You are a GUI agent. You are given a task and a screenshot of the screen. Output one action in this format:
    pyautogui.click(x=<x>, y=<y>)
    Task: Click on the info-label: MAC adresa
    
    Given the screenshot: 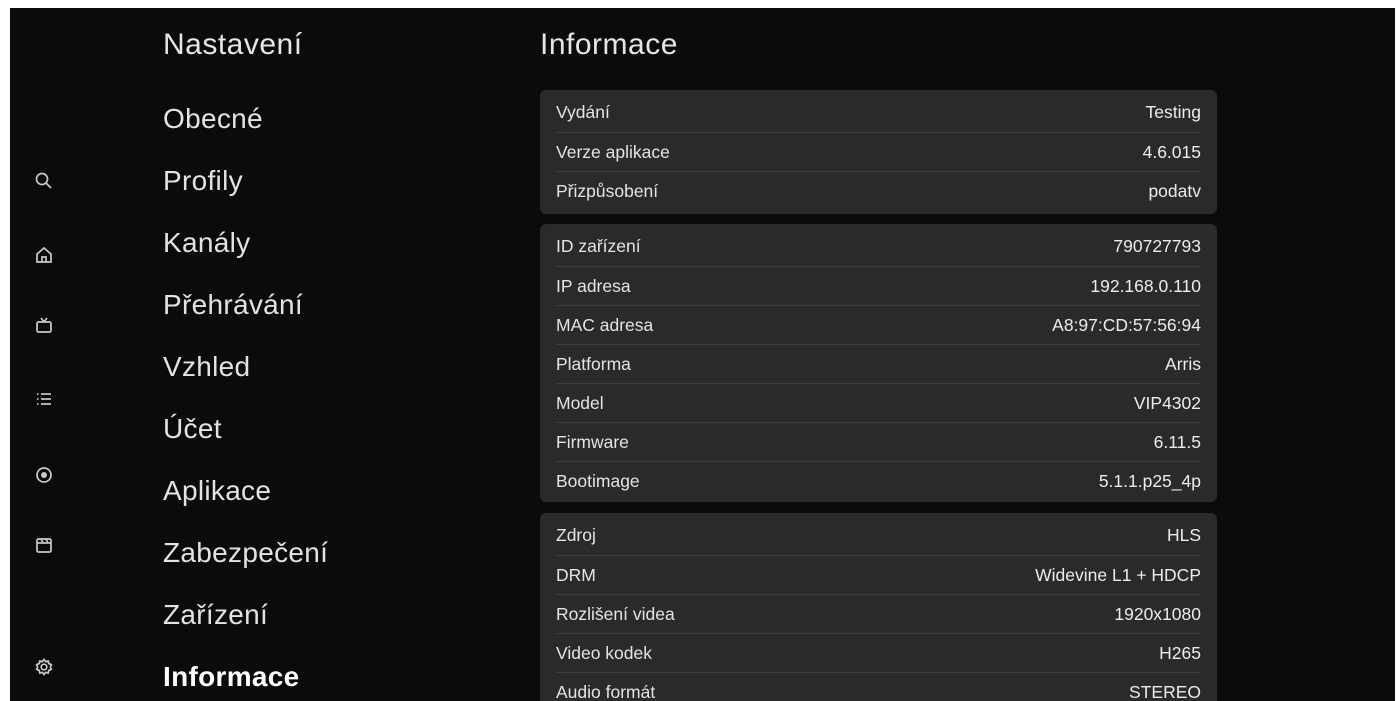 What is the action you would take?
    pyautogui.click(x=605, y=325)
    